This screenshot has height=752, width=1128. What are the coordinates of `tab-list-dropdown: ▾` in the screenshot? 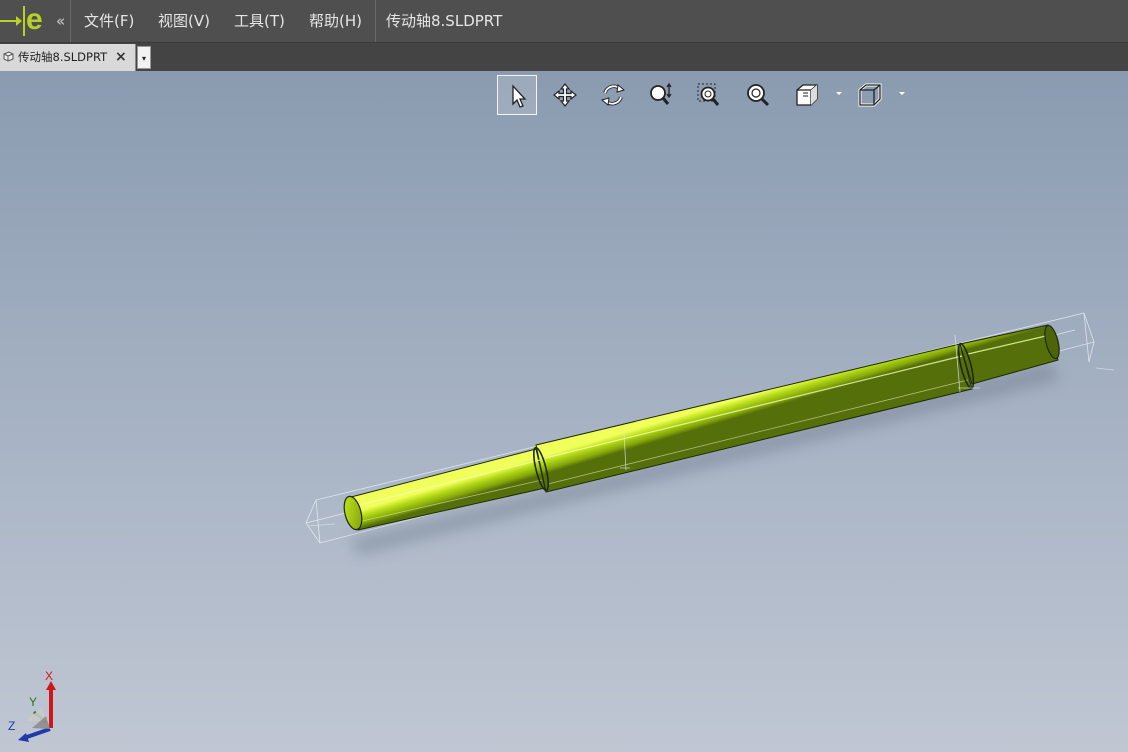 It's located at (144, 57).